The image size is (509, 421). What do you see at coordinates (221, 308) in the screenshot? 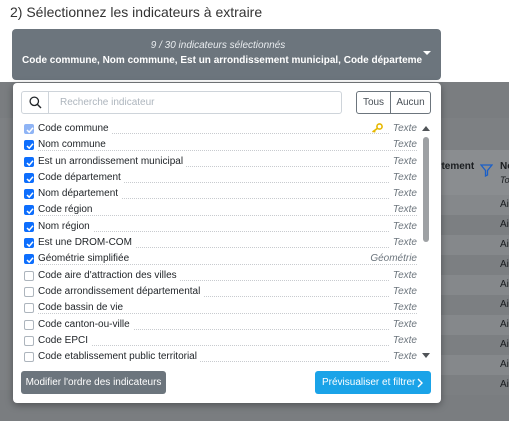
I see `indicator-item: Code bassin de vie Texte` at bounding box center [221, 308].